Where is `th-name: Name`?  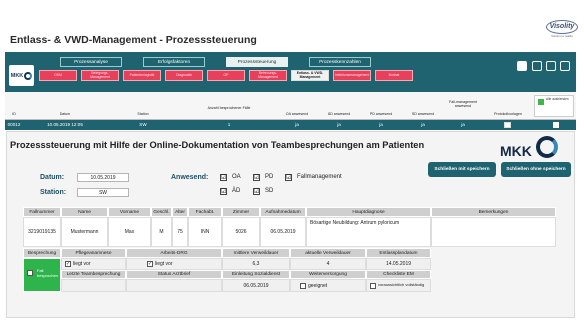
th-name: Name is located at coordinates (84, 212).